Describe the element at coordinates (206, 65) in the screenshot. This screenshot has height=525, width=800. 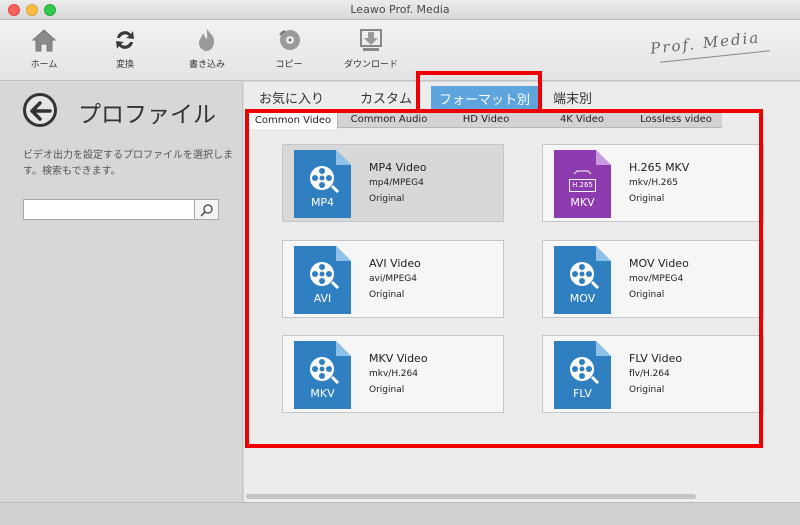
I see `toolbar-burn-label: 書き込み` at that location.